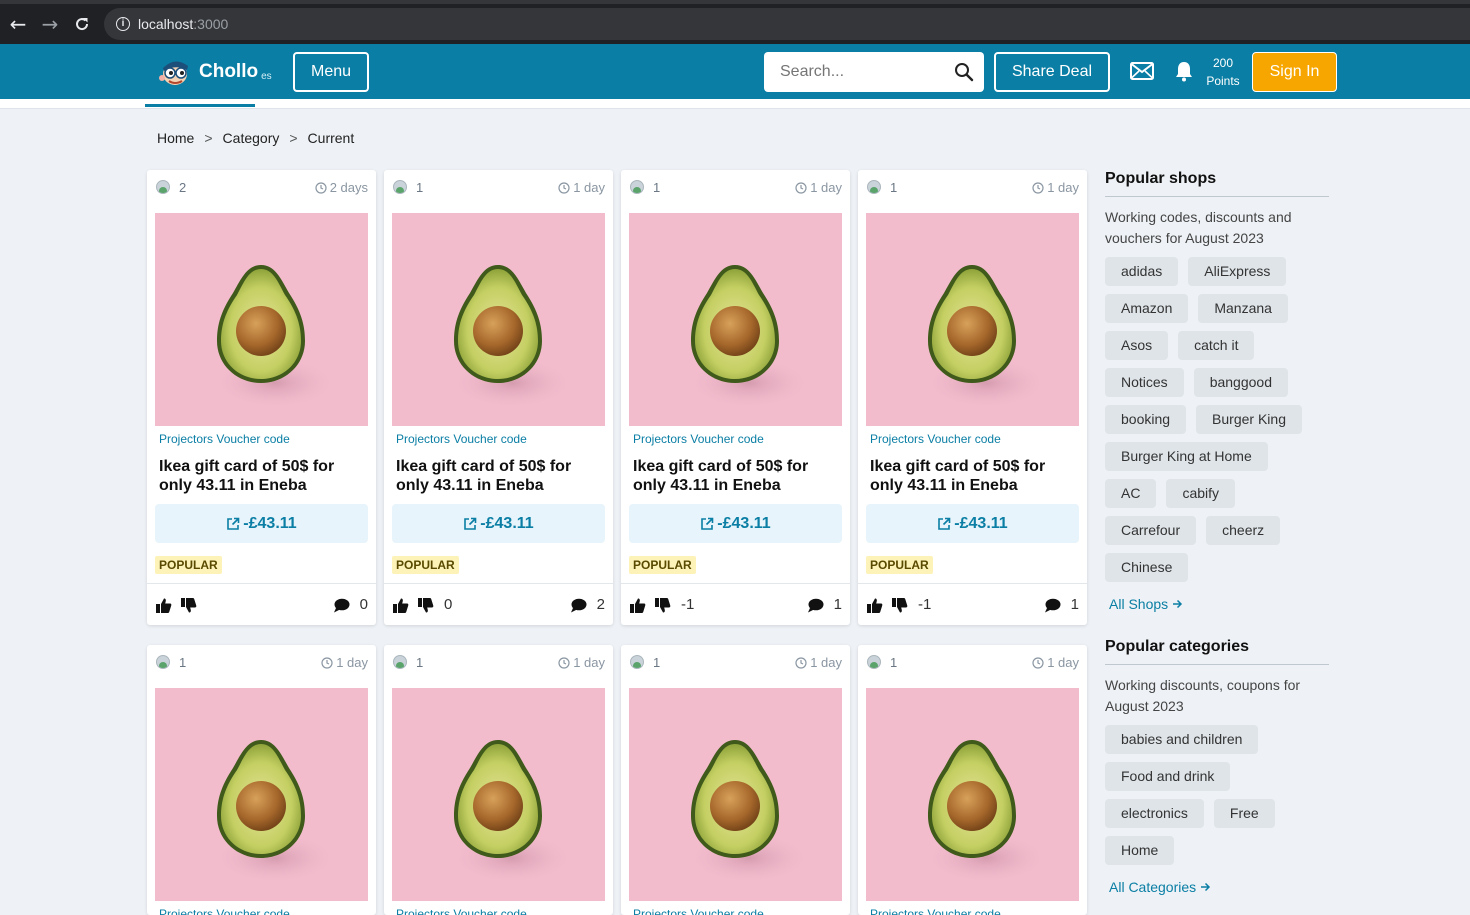 The width and height of the screenshot is (1470, 915). I want to click on address-bar: i localhost:3000, so click(787, 24).